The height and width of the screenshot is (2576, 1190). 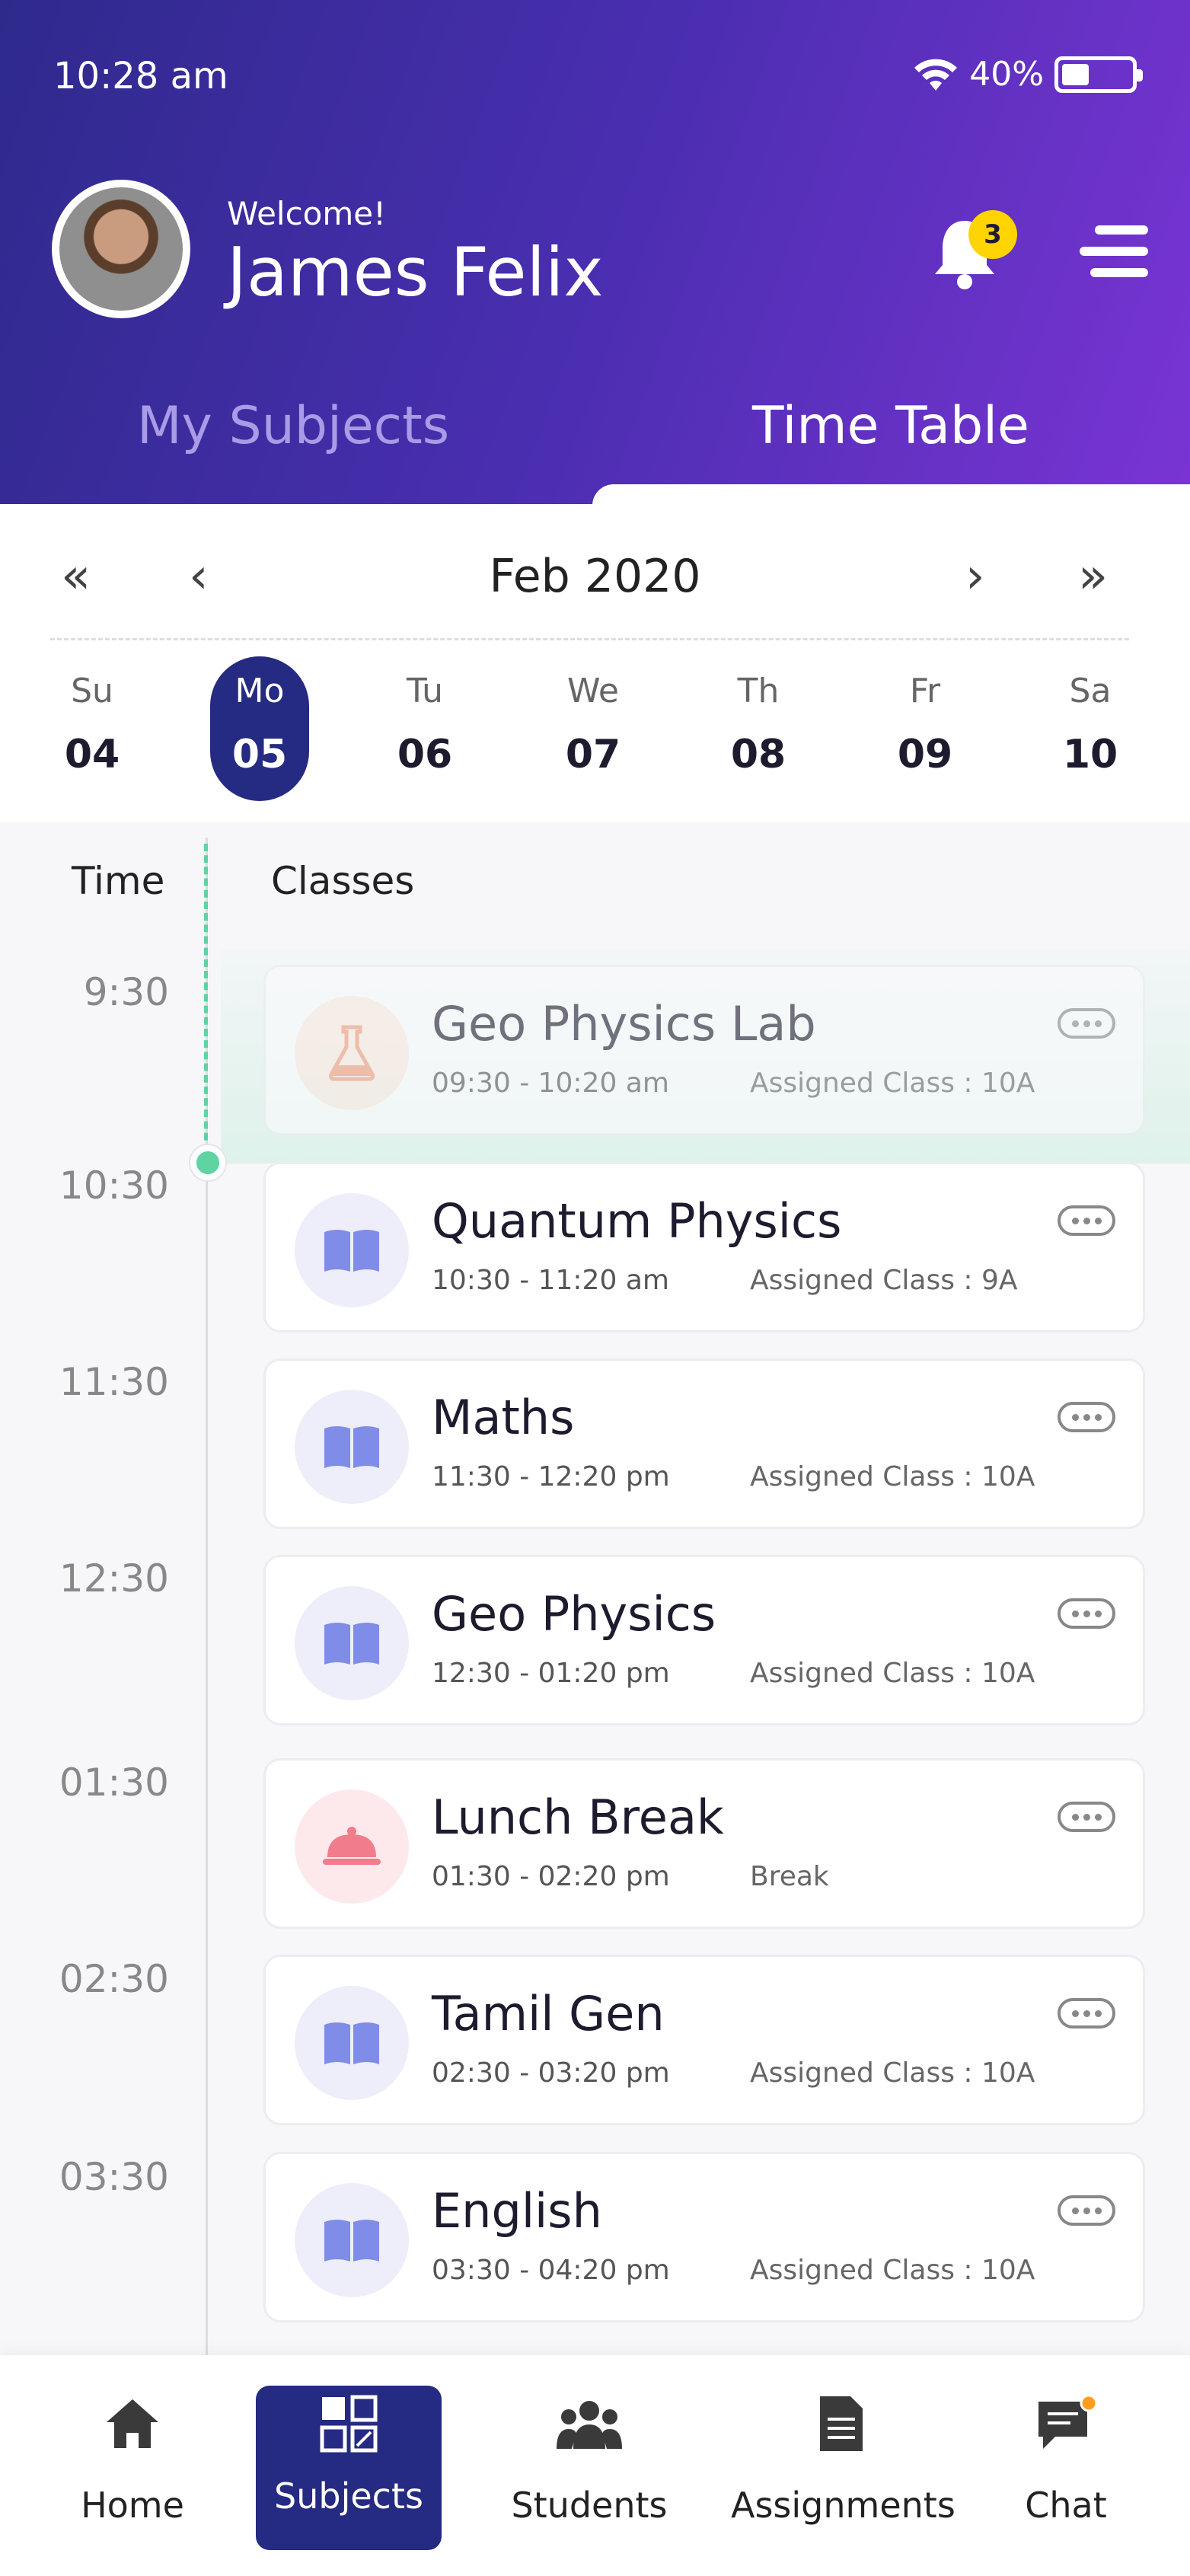 I want to click on class-time: 12:30 - 01:20 pm, so click(x=551, y=1673).